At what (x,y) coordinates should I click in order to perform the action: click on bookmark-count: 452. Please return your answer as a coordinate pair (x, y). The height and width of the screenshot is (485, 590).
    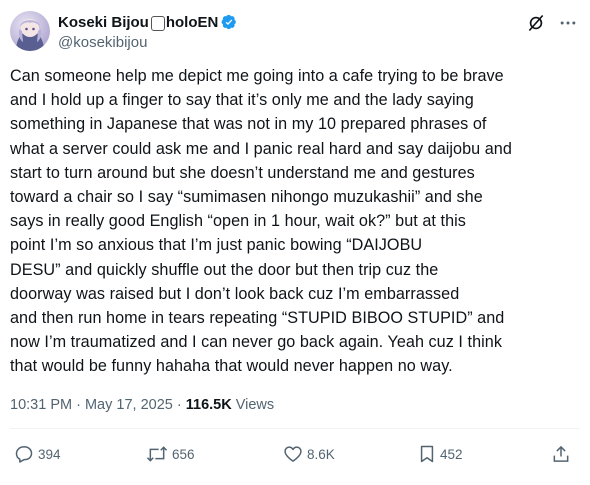
    Looking at the image, I should click on (451, 454).